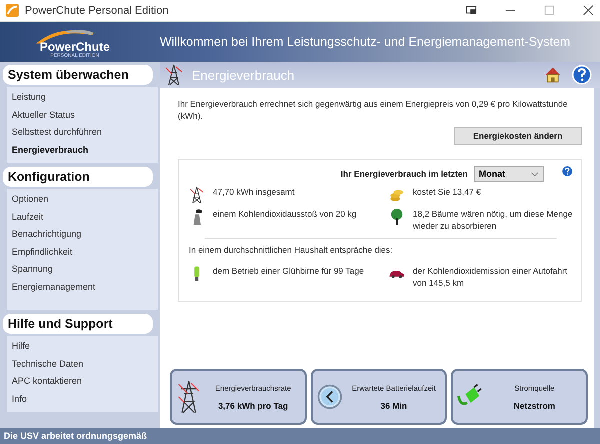  Describe the element at coordinates (365, 42) in the screenshot. I see `header-title: Willkommen bei Ihrem Leistungsschutz- und Energiemanagement-System` at that location.